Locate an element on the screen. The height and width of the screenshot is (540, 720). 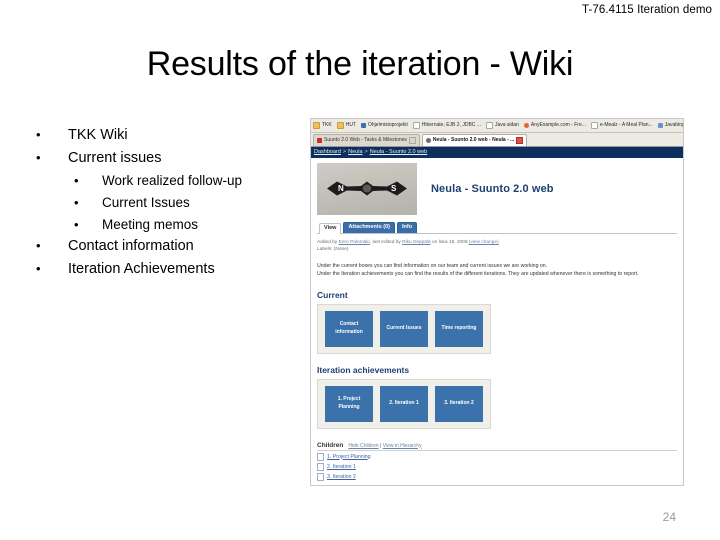
list-item: • Current Issues is located at coordinates (168, 202).